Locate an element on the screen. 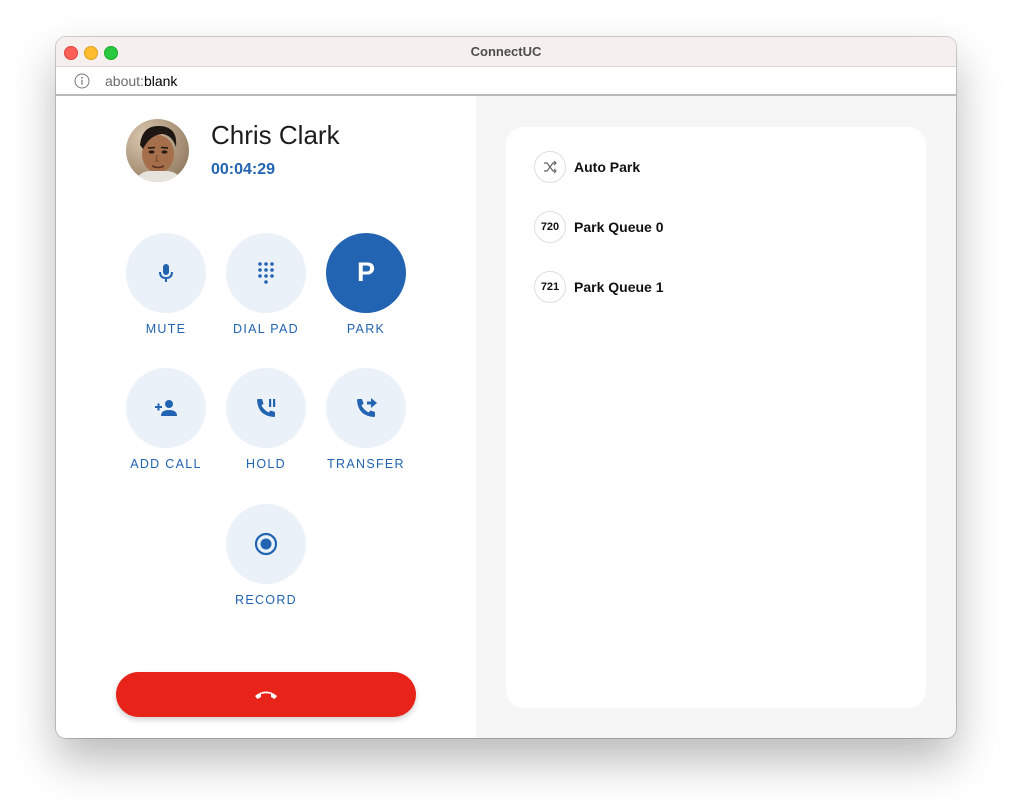 The width and height of the screenshot is (1012, 812). end-call-button is located at coordinates (266, 694).